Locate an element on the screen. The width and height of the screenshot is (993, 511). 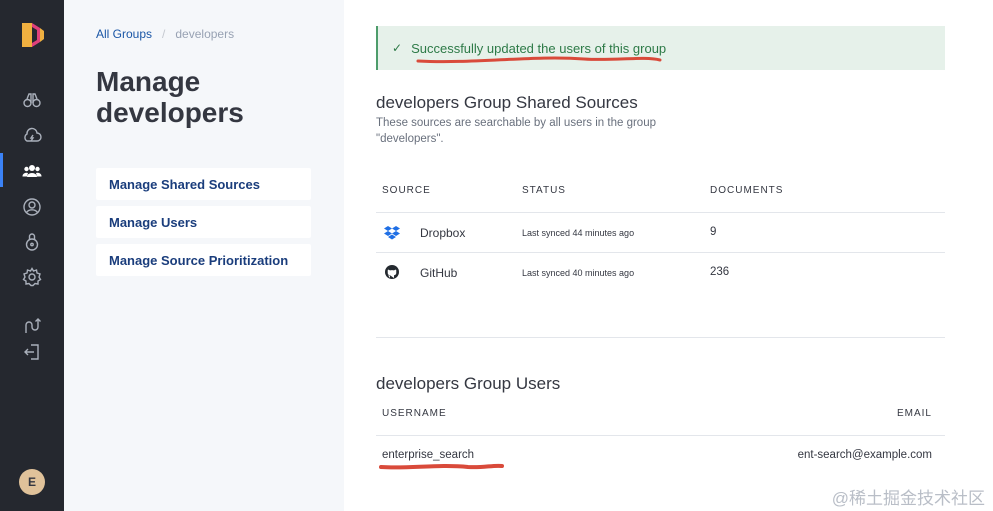
breadcrumb: All Groups / developers is located at coordinates (165, 34).